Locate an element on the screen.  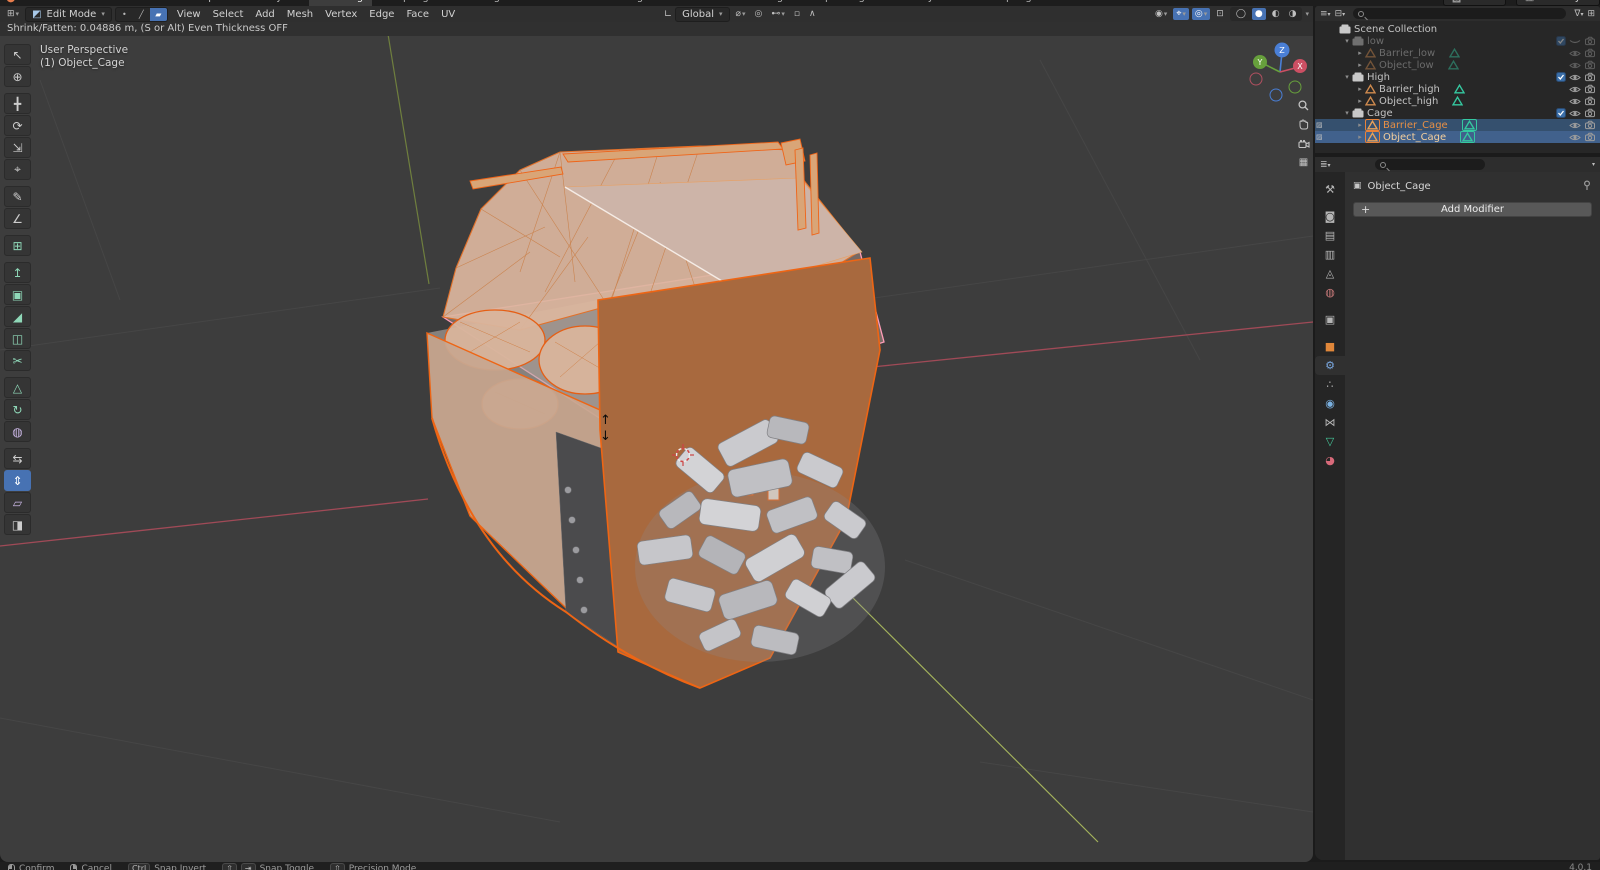
vertex-select: • is located at coordinates (124, 14).